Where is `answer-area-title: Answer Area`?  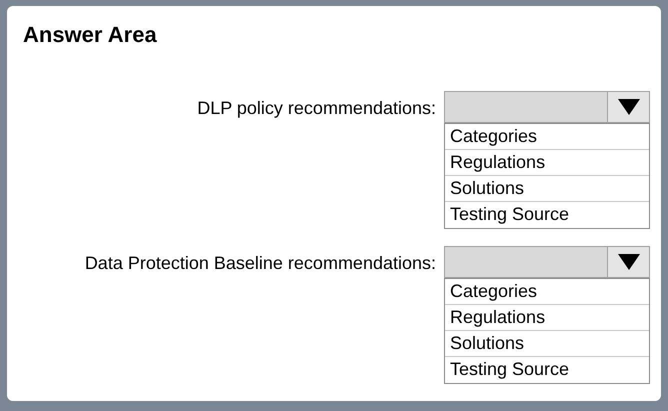
answer-area-title: Answer Area is located at coordinates (90, 34).